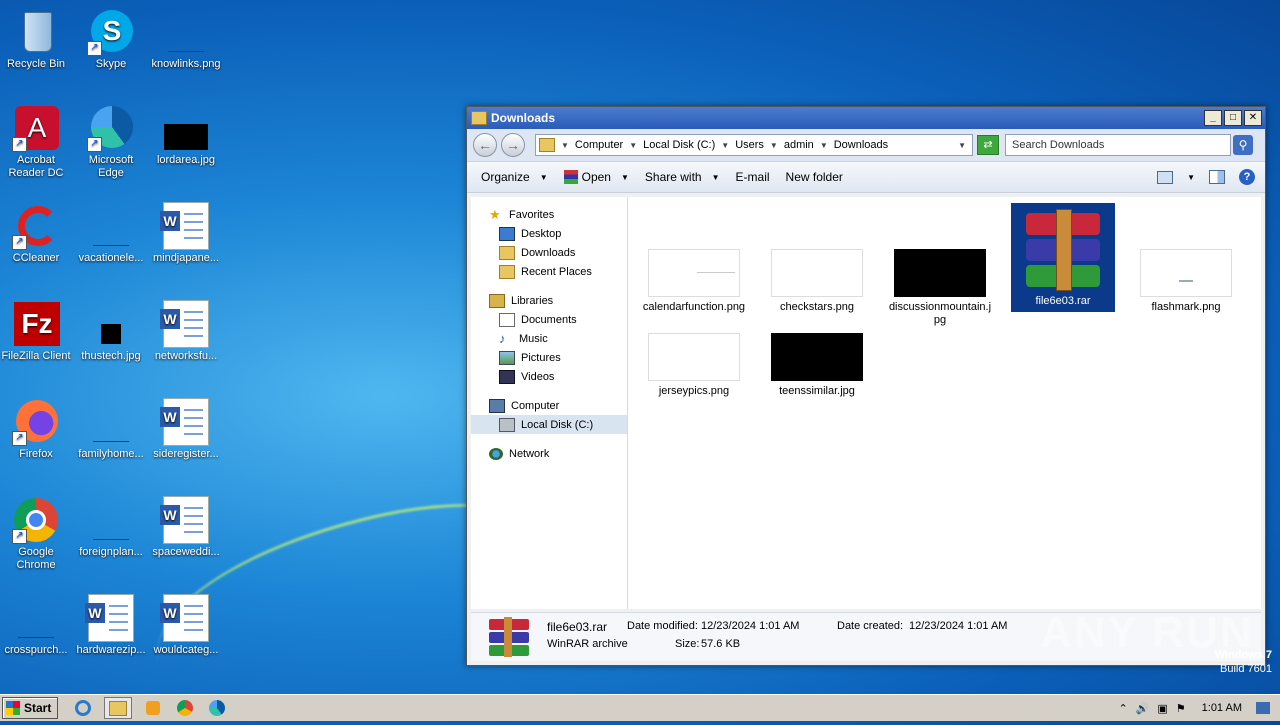 This screenshot has height=725, width=1280. Describe the element at coordinates (1247, 177) in the screenshot. I see `help-icon: ?` at that location.